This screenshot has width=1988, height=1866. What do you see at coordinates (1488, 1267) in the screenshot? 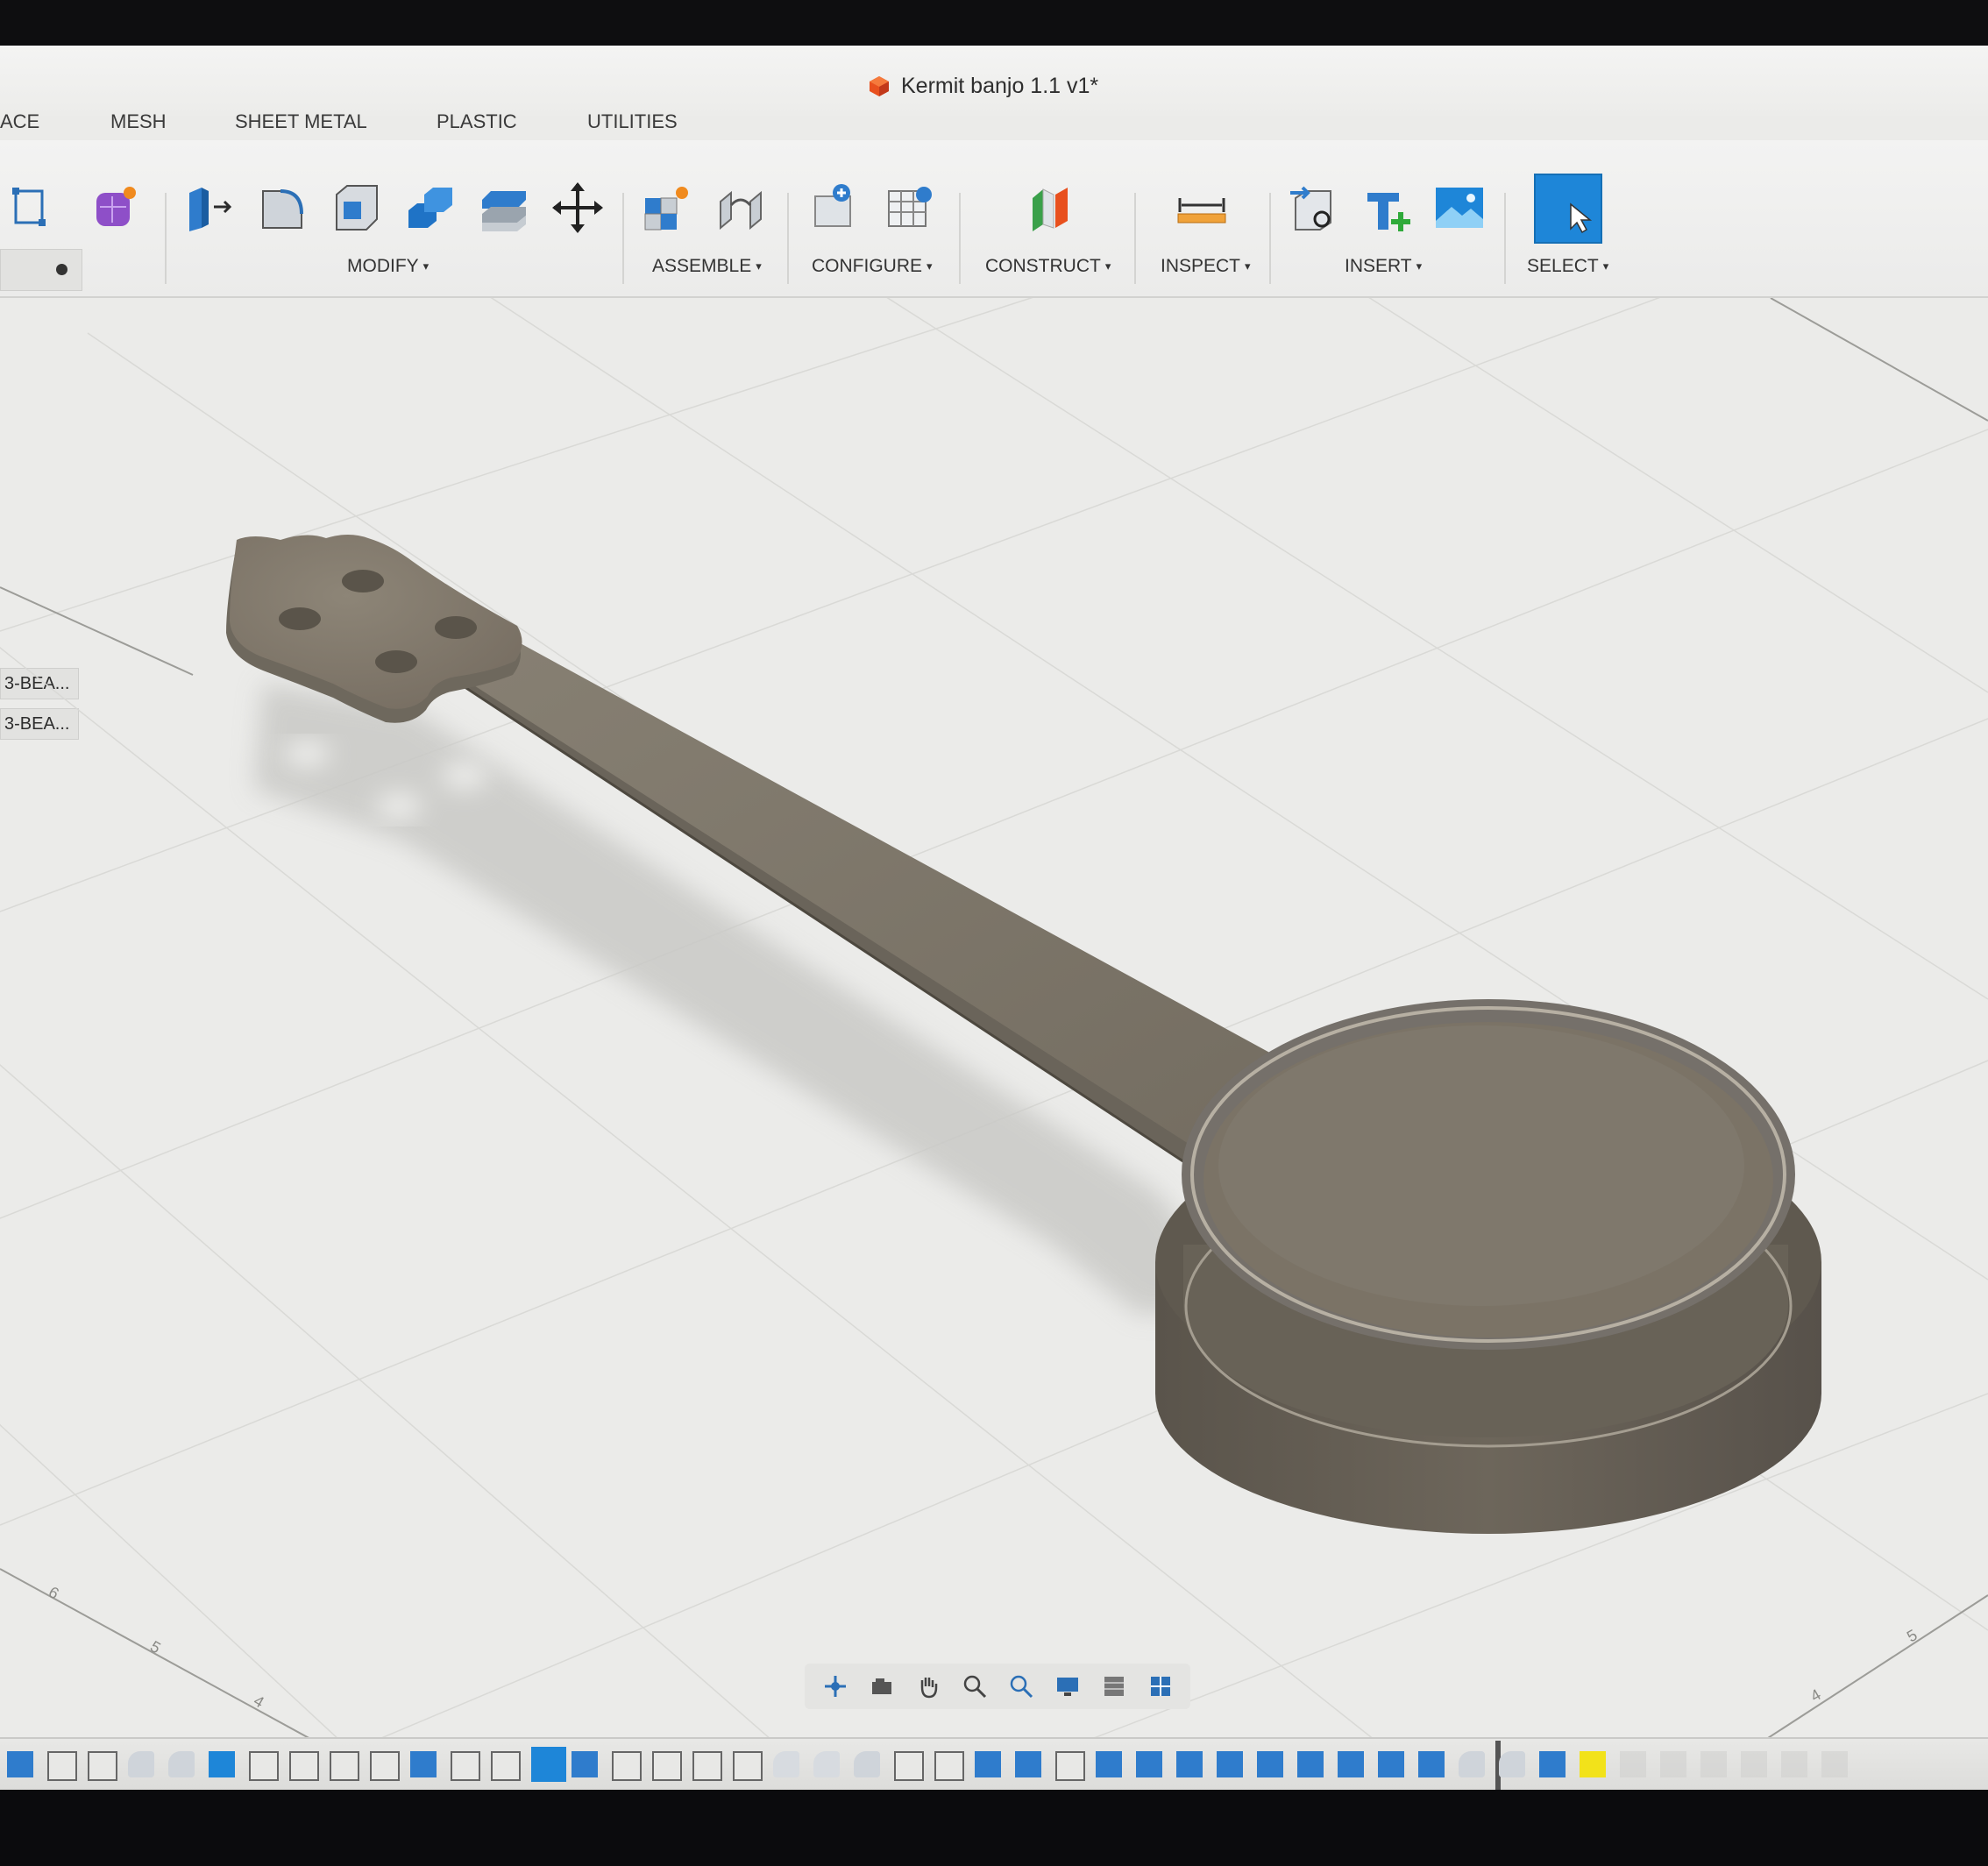
I see `banjo-pot` at bounding box center [1488, 1267].